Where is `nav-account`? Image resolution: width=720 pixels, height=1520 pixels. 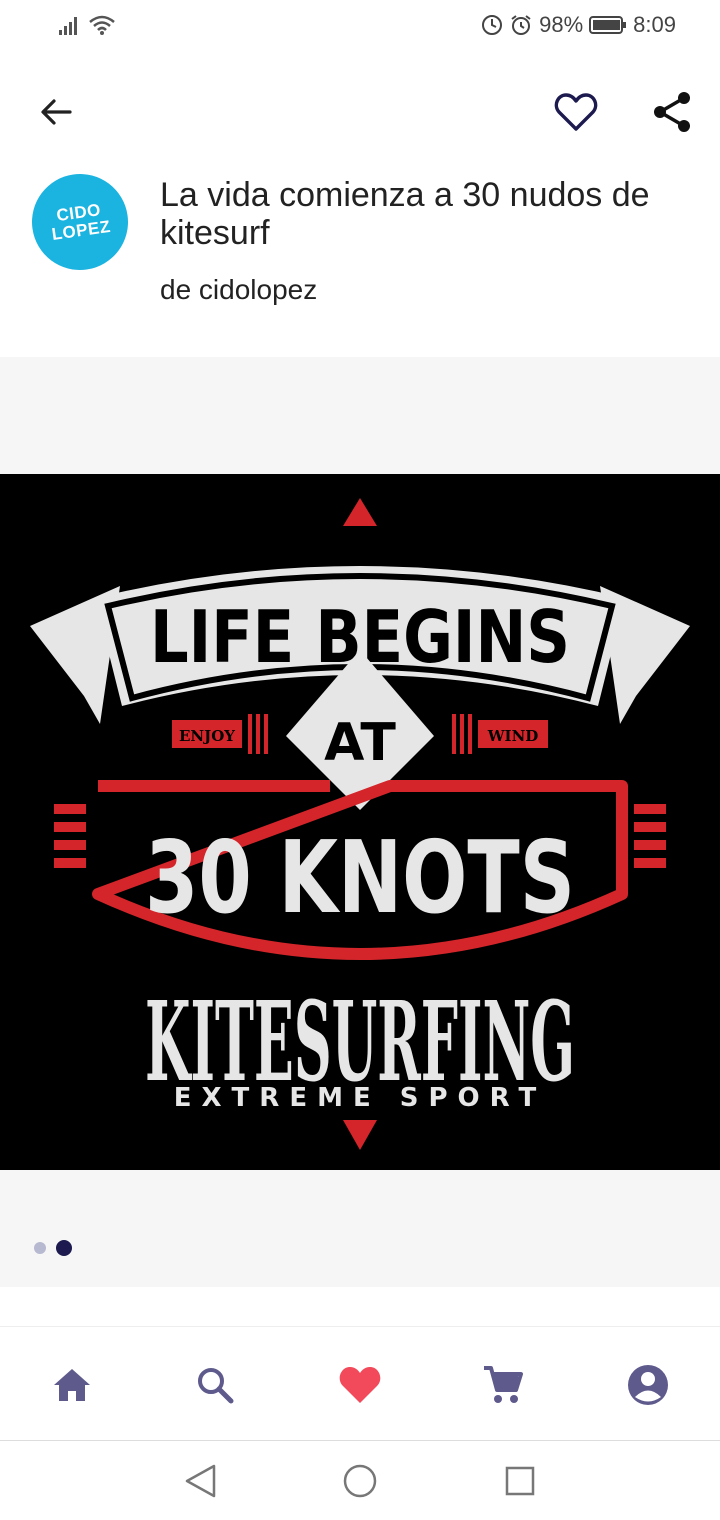 nav-account is located at coordinates (648, 1385).